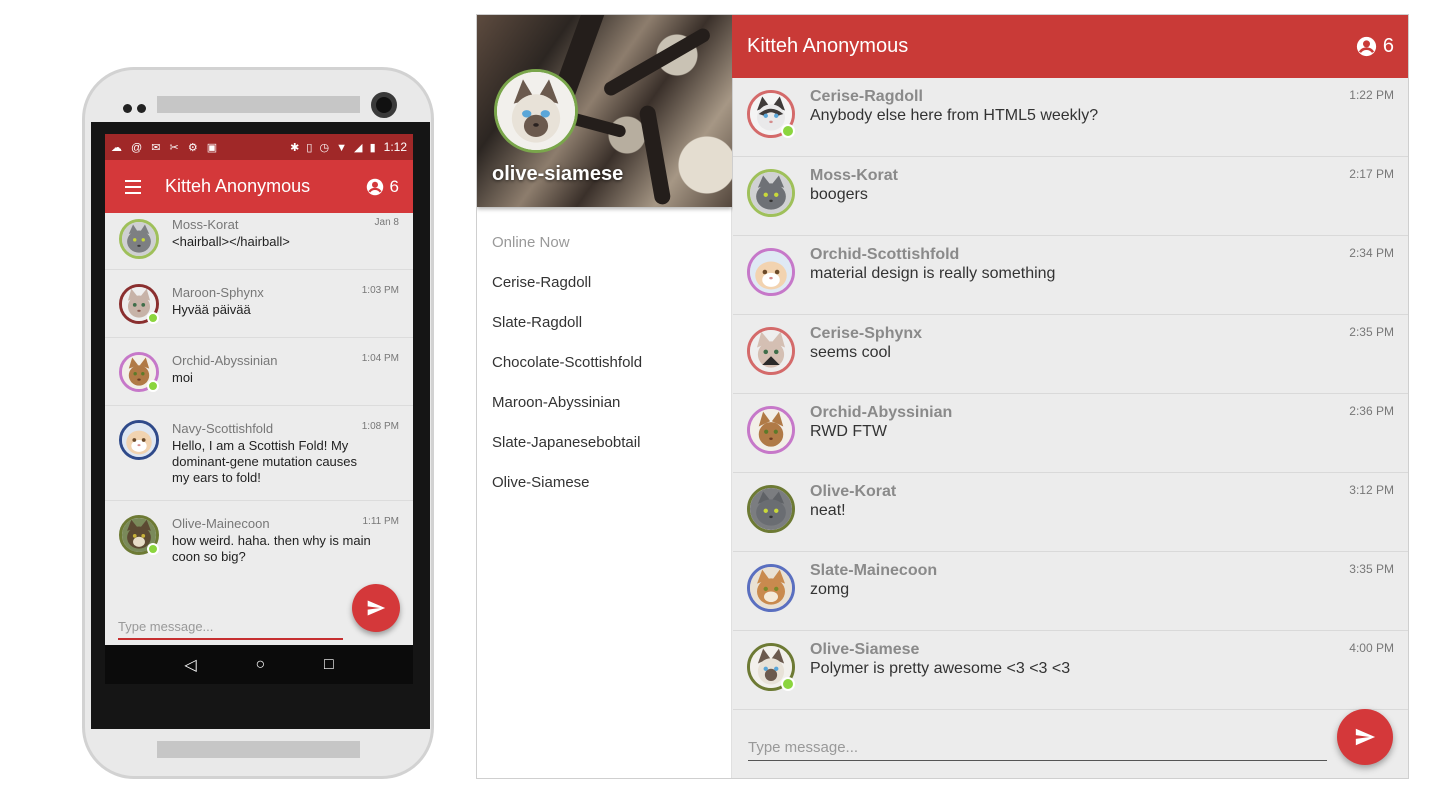  I want to click on android-nav-bar: ◁ ○ □, so click(259, 664).